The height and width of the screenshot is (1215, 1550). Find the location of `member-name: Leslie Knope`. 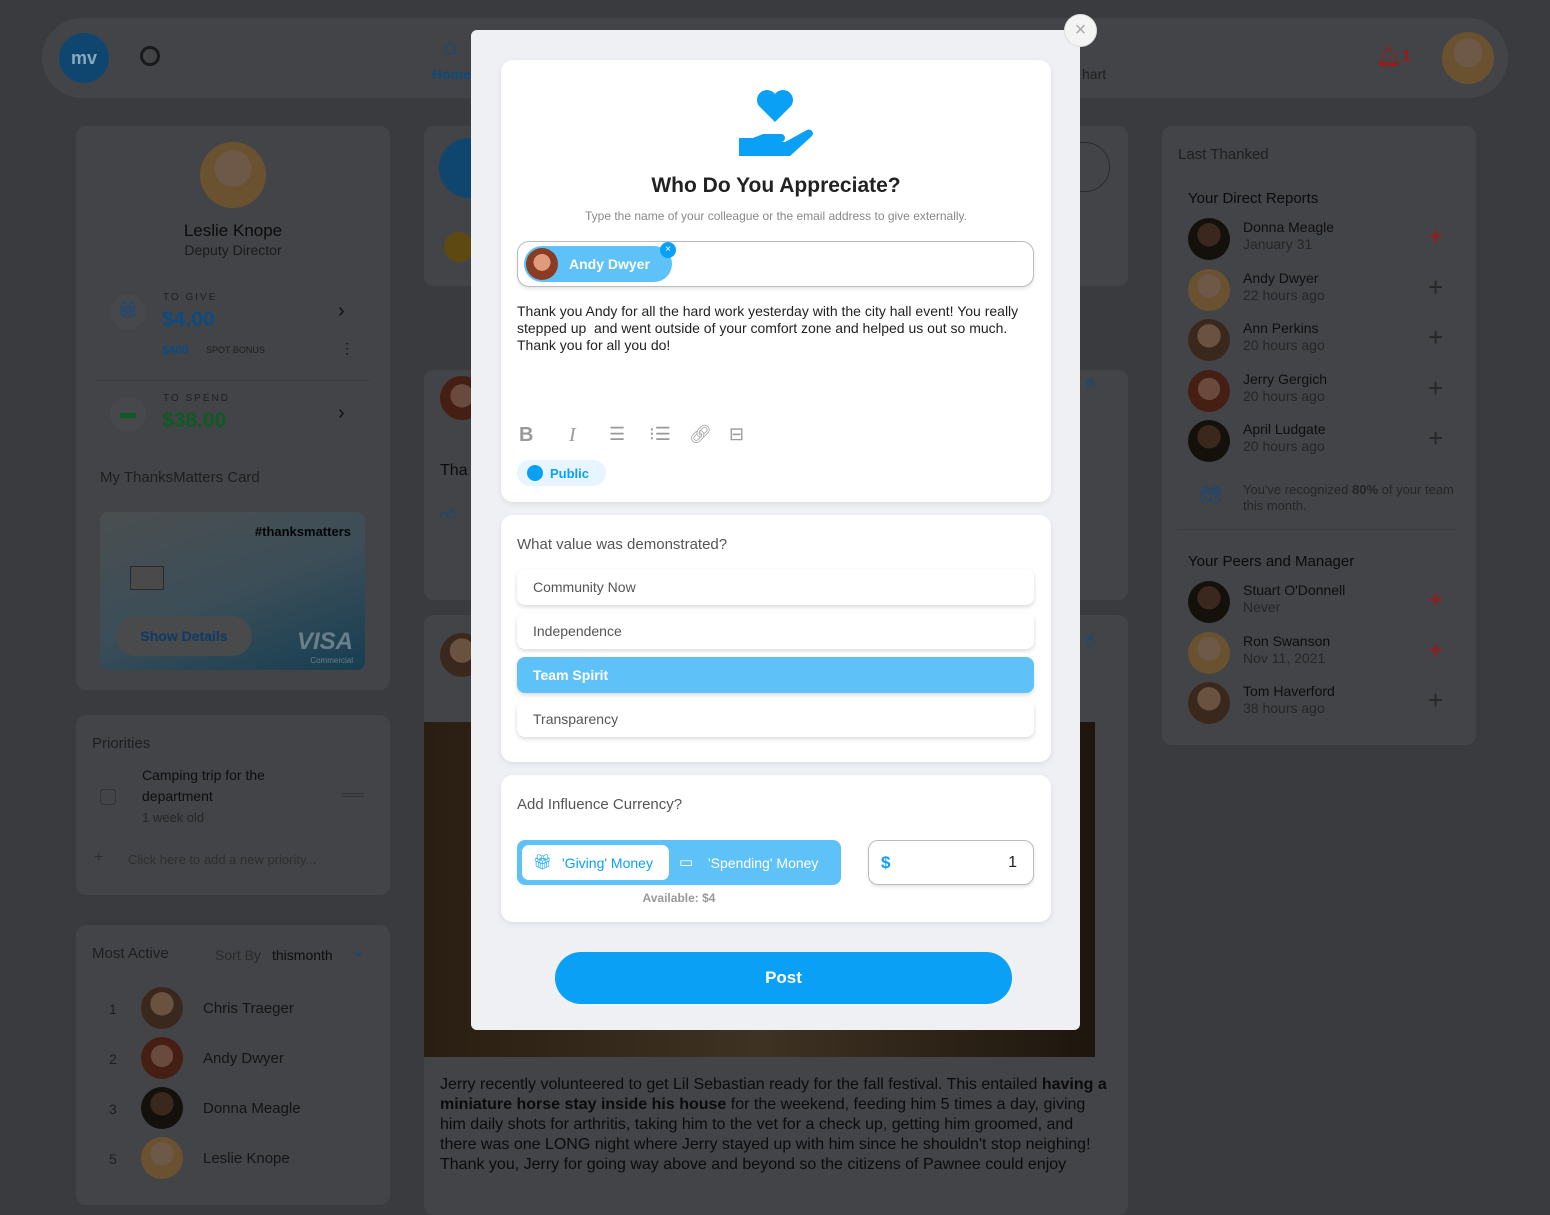

member-name: Leslie Knope is located at coordinates (246, 1158).